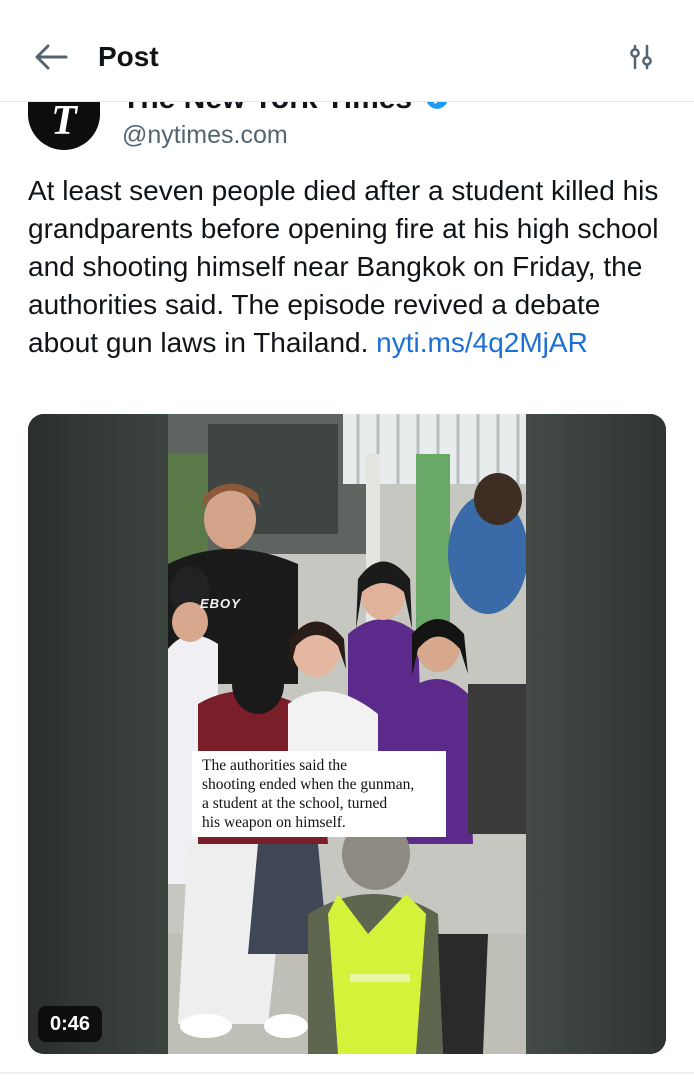 The image size is (694, 1080). I want to click on sliders-icon, so click(641, 57).